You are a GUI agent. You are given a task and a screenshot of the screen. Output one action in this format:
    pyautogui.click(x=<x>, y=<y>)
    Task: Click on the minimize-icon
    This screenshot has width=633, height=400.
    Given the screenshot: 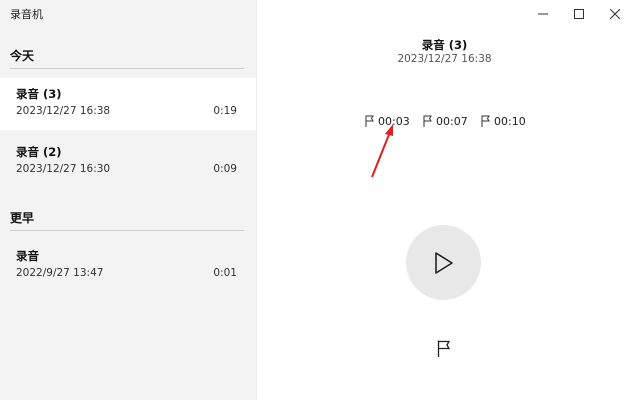 What is the action you would take?
    pyautogui.click(x=543, y=14)
    